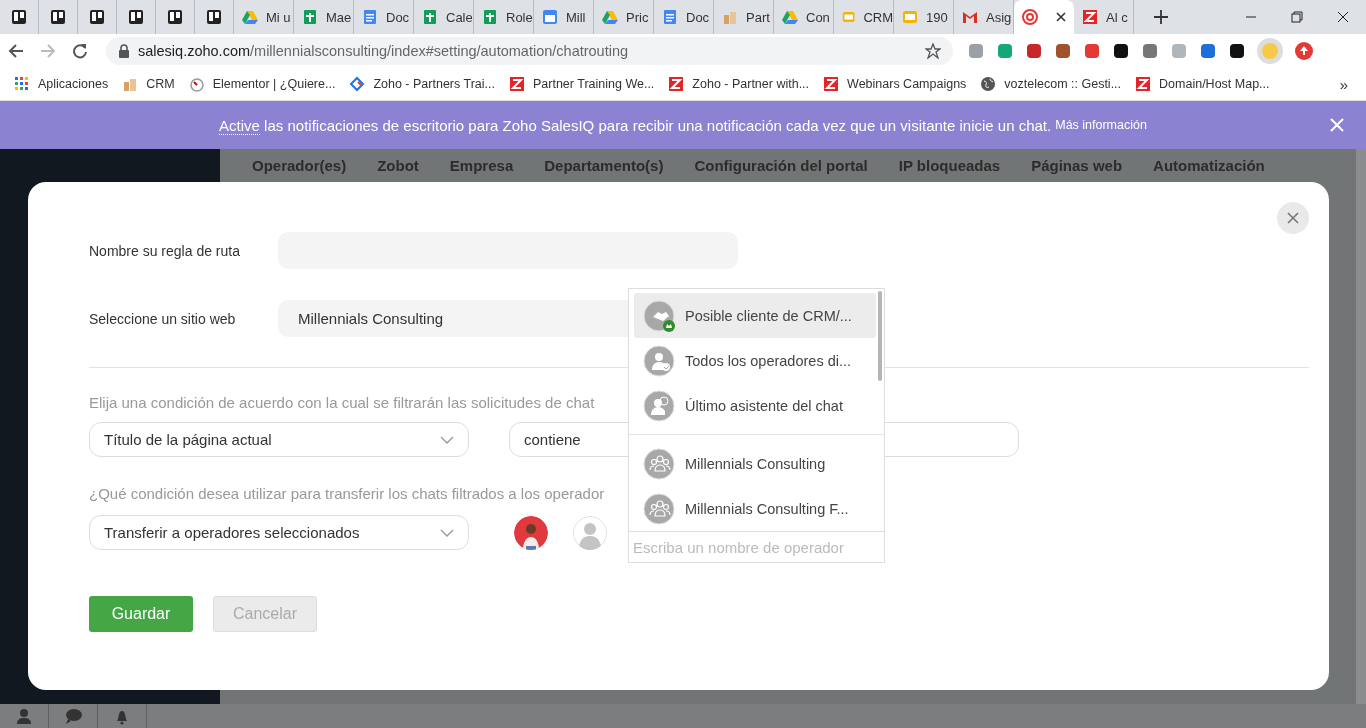 Image resolution: width=1366 pixels, height=728 pixels. Describe the element at coordinates (933, 51) in the screenshot. I see `star-icon` at that location.